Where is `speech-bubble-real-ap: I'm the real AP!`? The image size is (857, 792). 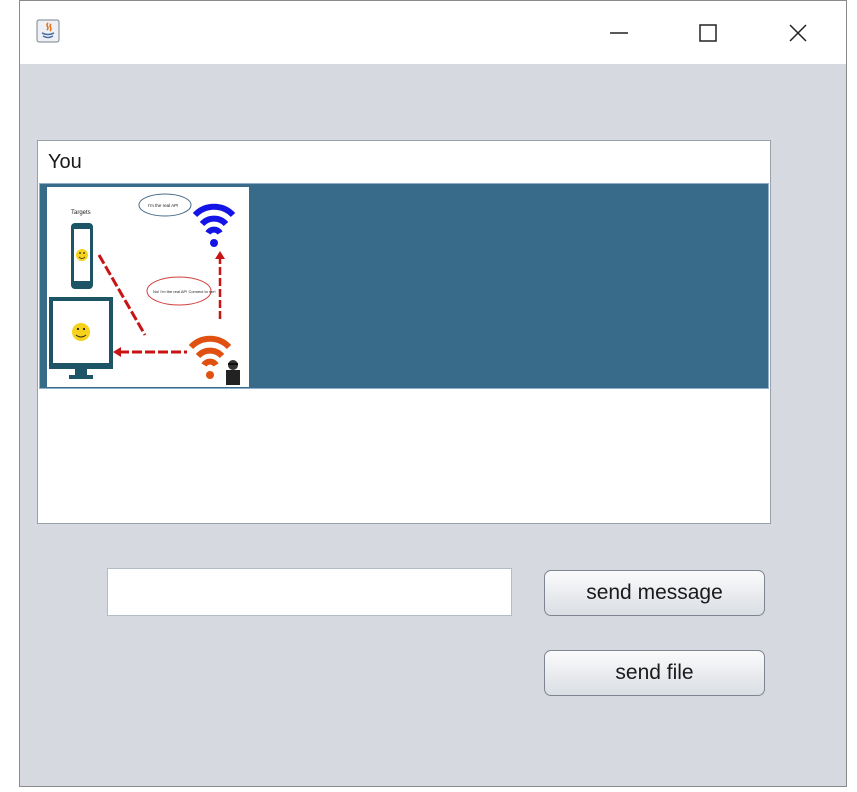
speech-bubble-real-ap: I'm the real AP! is located at coordinates (165, 205).